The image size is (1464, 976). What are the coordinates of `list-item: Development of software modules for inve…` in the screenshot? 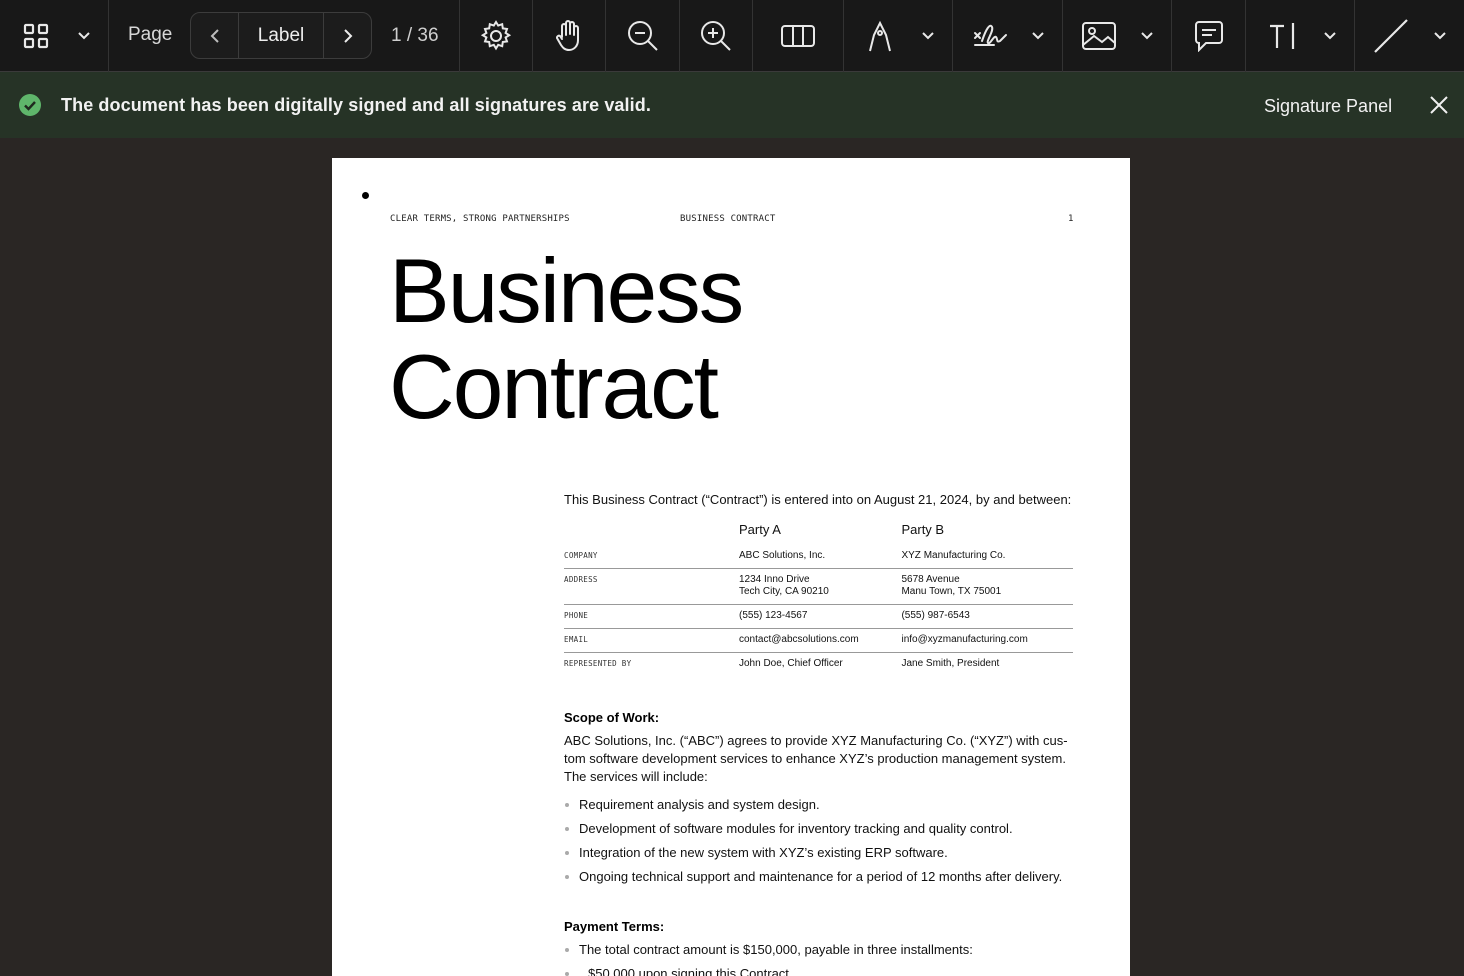 It's located at (813, 832).